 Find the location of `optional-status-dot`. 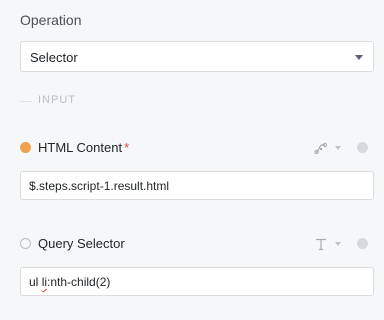

optional-status-dot is located at coordinates (25, 243).